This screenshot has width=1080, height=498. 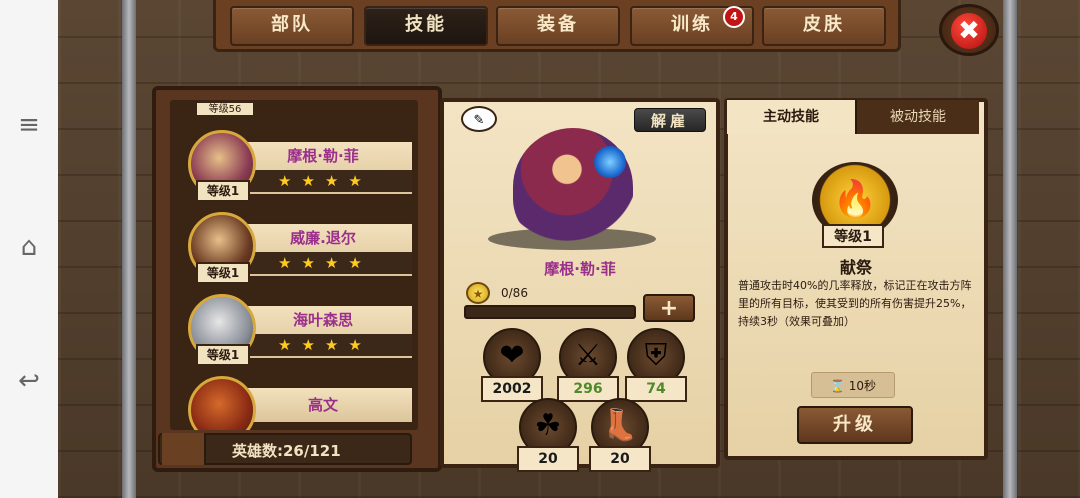 What do you see at coordinates (286, 451) in the screenshot?
I see `hero-count: 英雄数:26/121` at bounding box center [286, 451].